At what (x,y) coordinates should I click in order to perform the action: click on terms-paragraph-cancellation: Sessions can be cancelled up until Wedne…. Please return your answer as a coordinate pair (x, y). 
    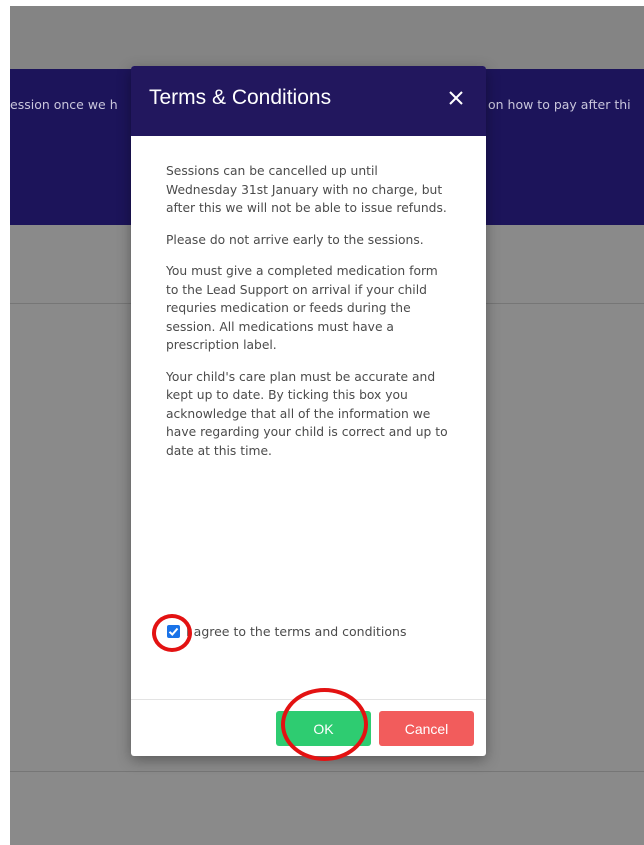
    Looking at the image, I should click on (306, 189).